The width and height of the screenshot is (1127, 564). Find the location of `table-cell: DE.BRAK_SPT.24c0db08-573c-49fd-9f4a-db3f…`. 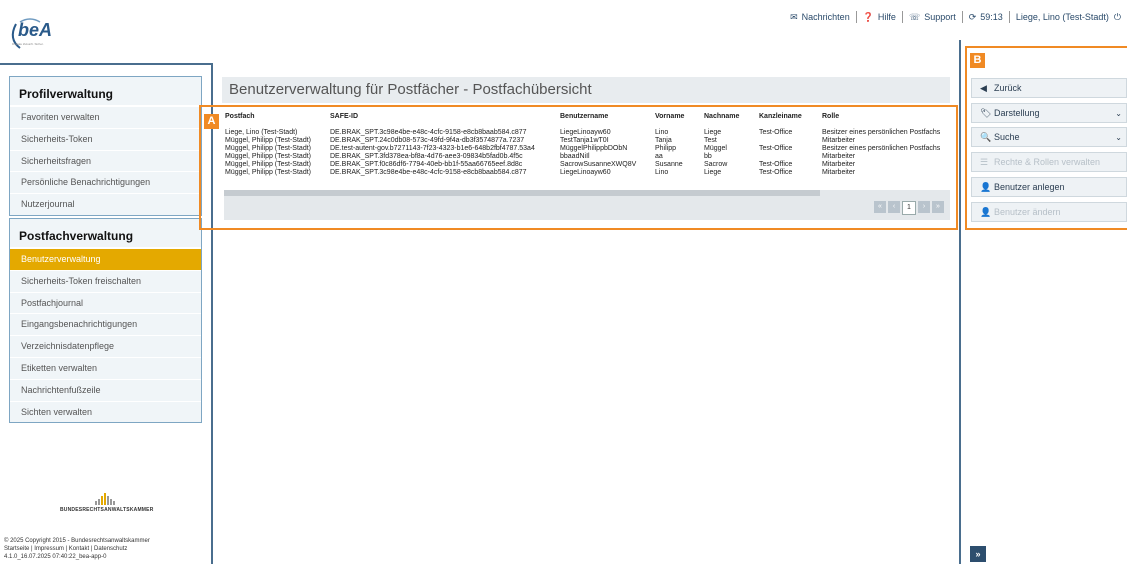

table-cell: DE.BRAK_SPT.24c0db08-573c-49fd-9f4a-db3f… is located at coordinates (427, 140).